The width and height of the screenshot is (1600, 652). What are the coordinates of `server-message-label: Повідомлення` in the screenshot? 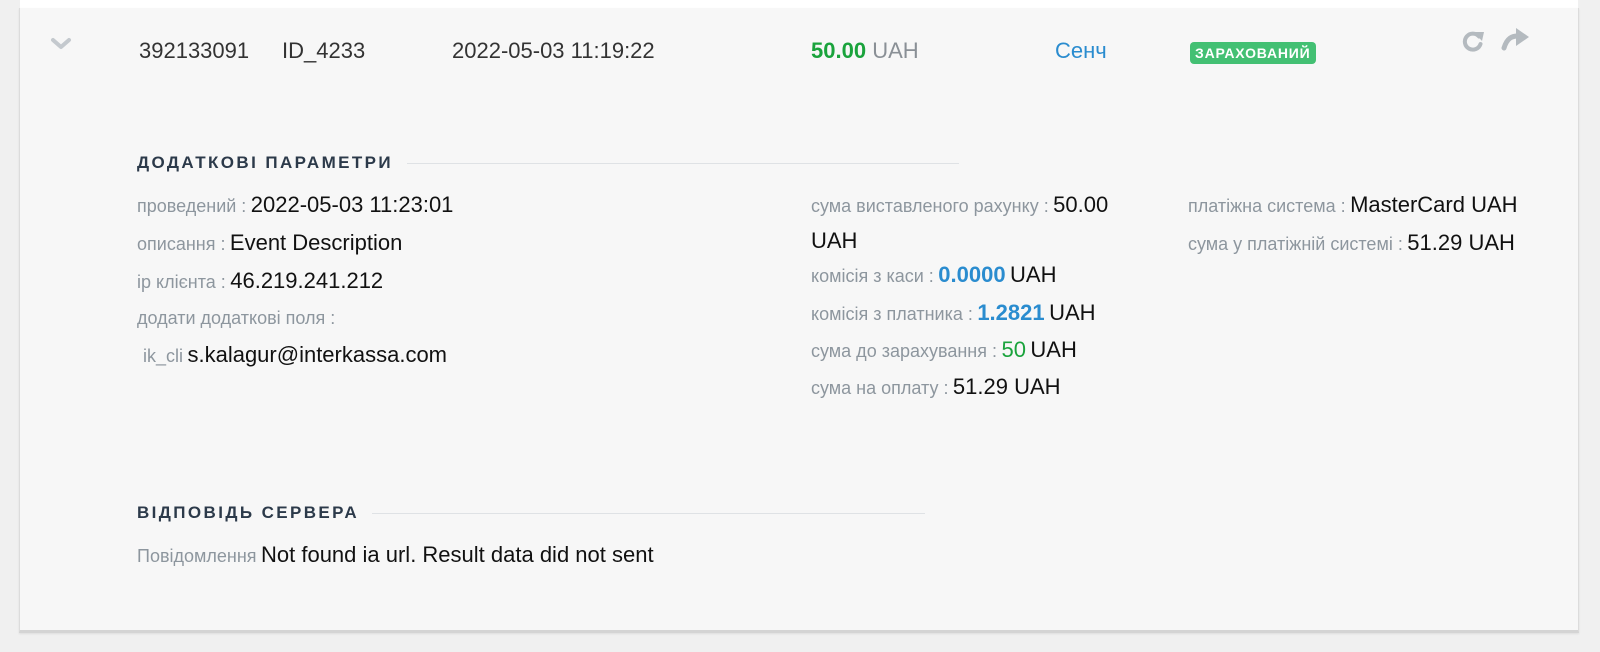 It's located at (197, 556).